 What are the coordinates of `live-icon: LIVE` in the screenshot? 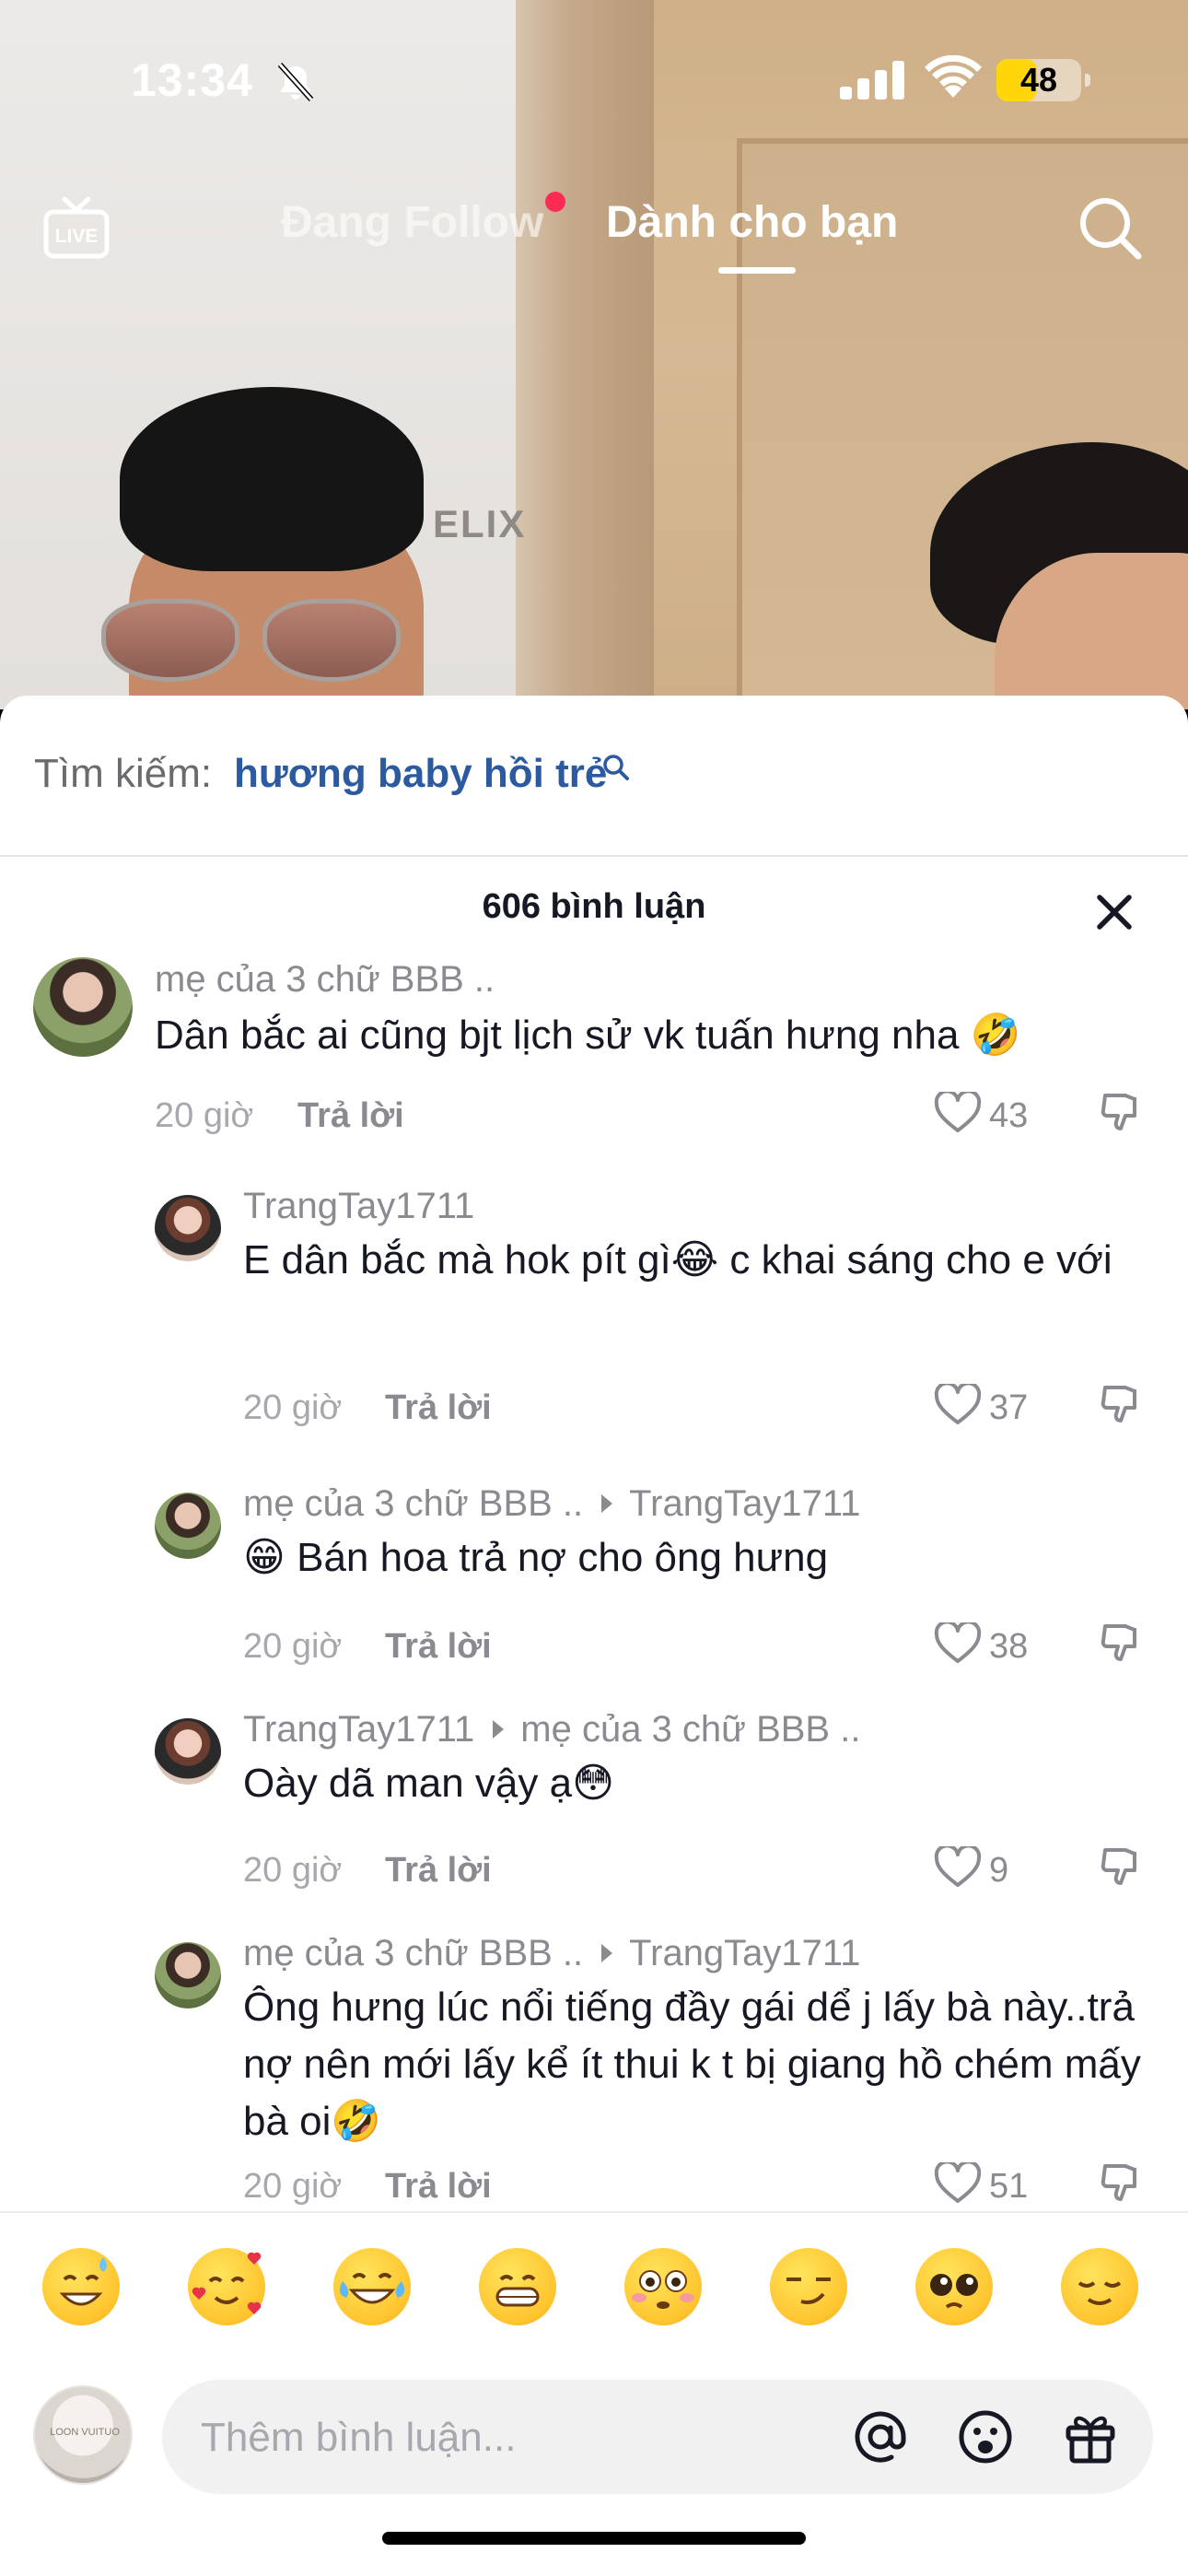 It's located at (76, 227).